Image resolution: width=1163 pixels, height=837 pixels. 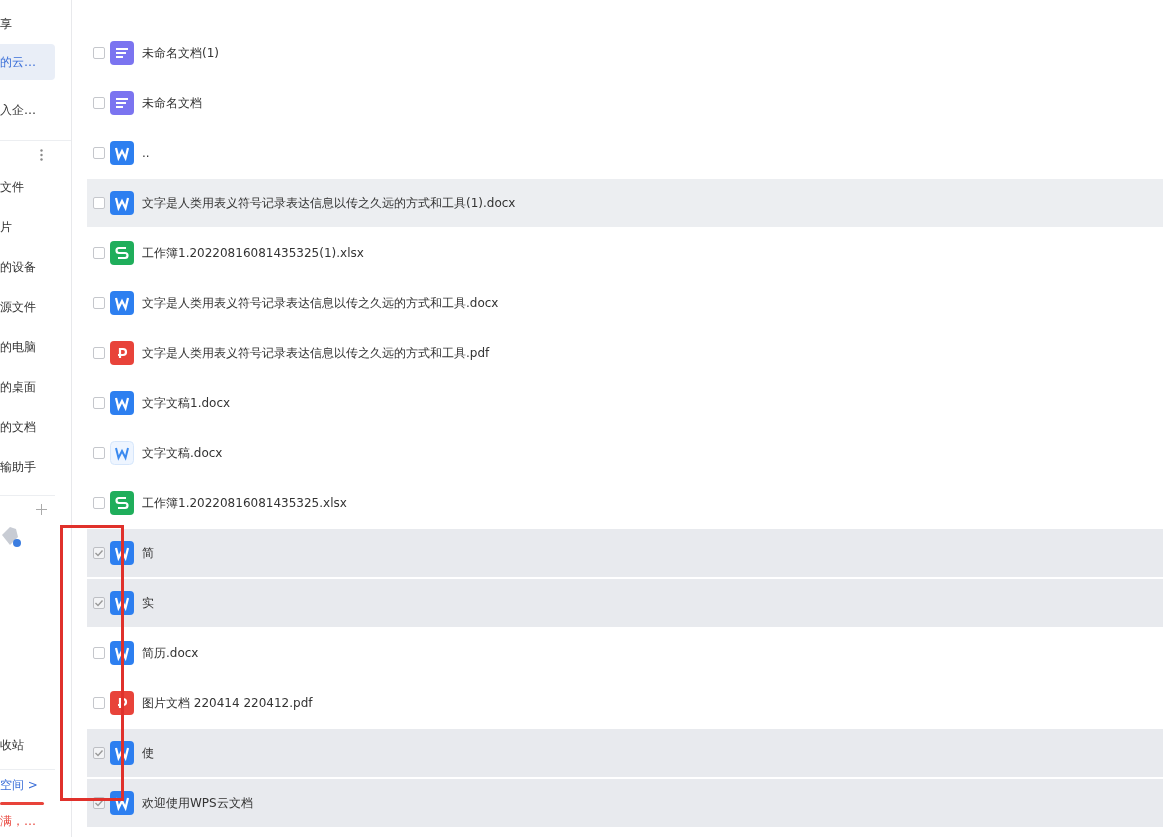 What do you see at coordinates (148, 753) in the screenshot?
I see `file-name: 使` at bounding box center [148, 753].